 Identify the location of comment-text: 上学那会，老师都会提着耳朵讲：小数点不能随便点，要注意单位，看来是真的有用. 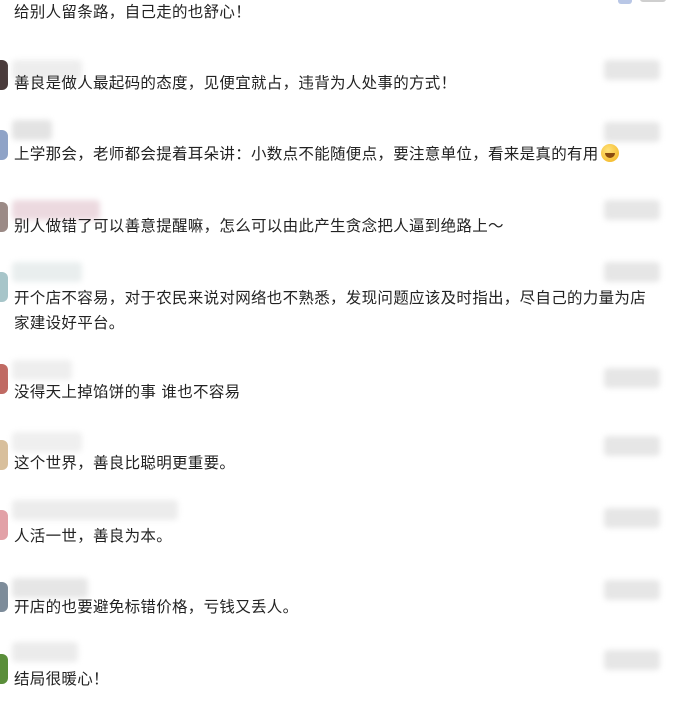
(334, 154).